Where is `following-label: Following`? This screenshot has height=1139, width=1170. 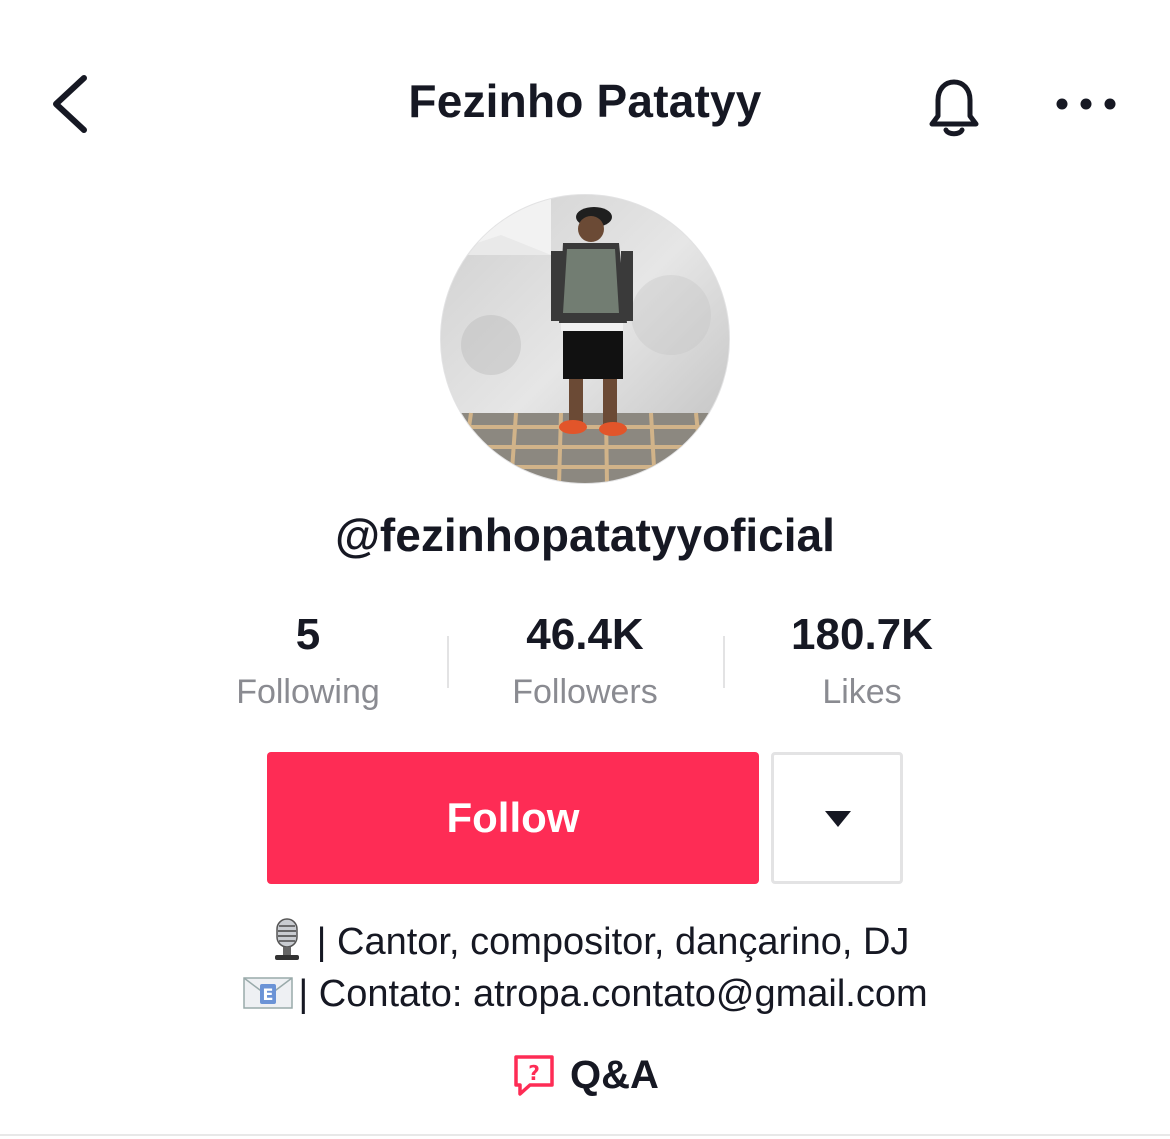
following-label: Following is located at coordinates (308, 692).